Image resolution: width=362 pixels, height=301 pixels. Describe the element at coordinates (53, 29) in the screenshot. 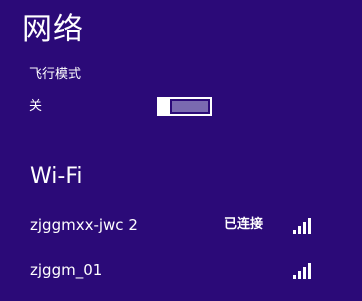

I see `page-title: 网络` at that location.